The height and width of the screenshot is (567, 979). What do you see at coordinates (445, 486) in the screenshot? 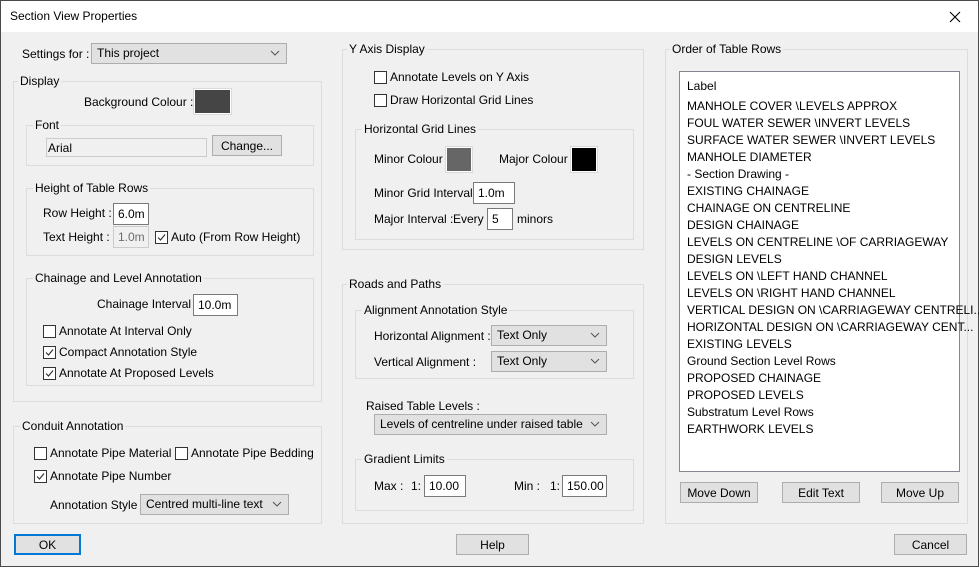
I see `gradient-max-input: 10.00` at bounding box center [445, 486].